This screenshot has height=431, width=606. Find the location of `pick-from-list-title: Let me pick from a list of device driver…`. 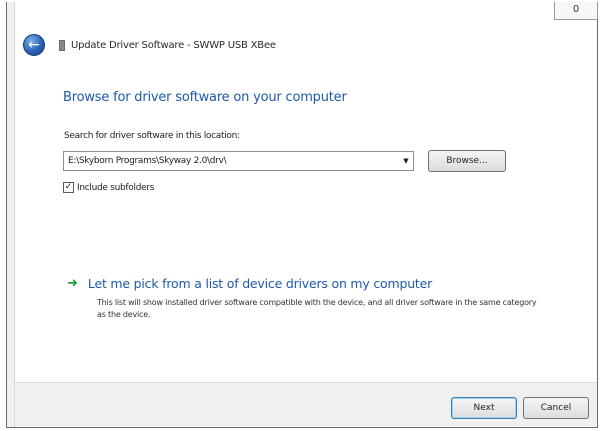

pick-from-list-title: Let me pick from a list of device driver… is located at coordinates (260, 283).